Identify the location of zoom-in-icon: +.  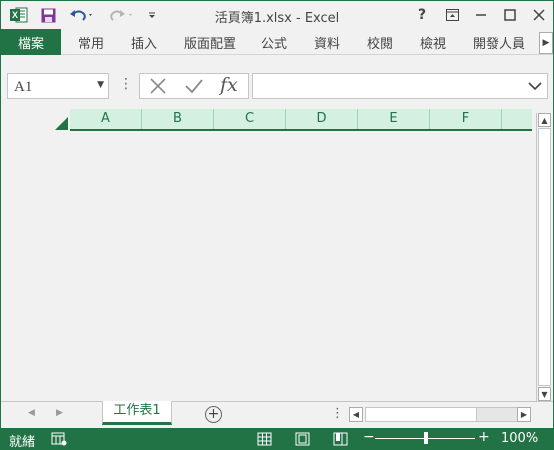
(484, 437).